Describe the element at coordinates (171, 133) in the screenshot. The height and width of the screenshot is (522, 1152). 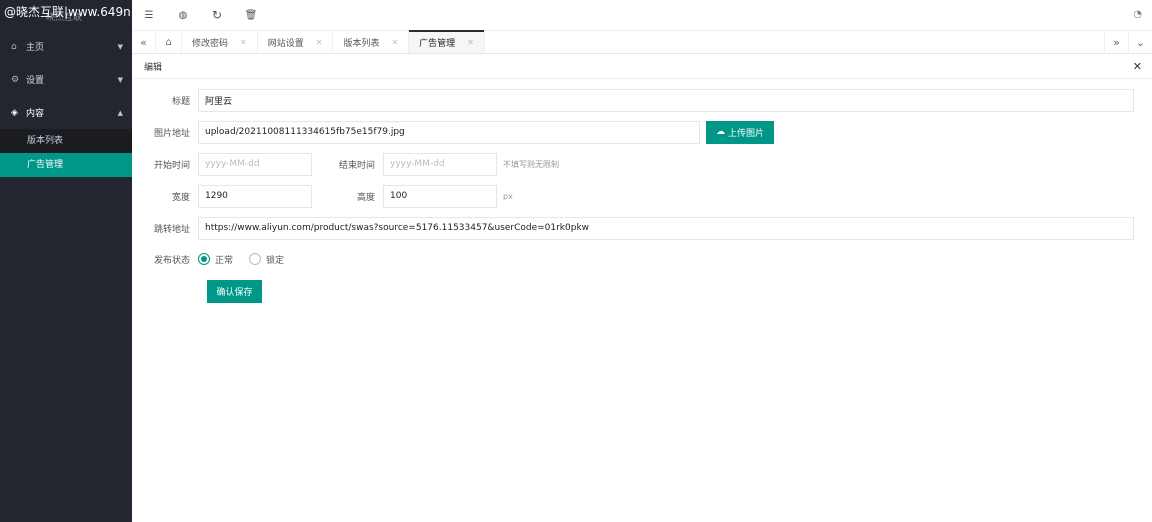
I see `image-label: 图片地址` at that location.